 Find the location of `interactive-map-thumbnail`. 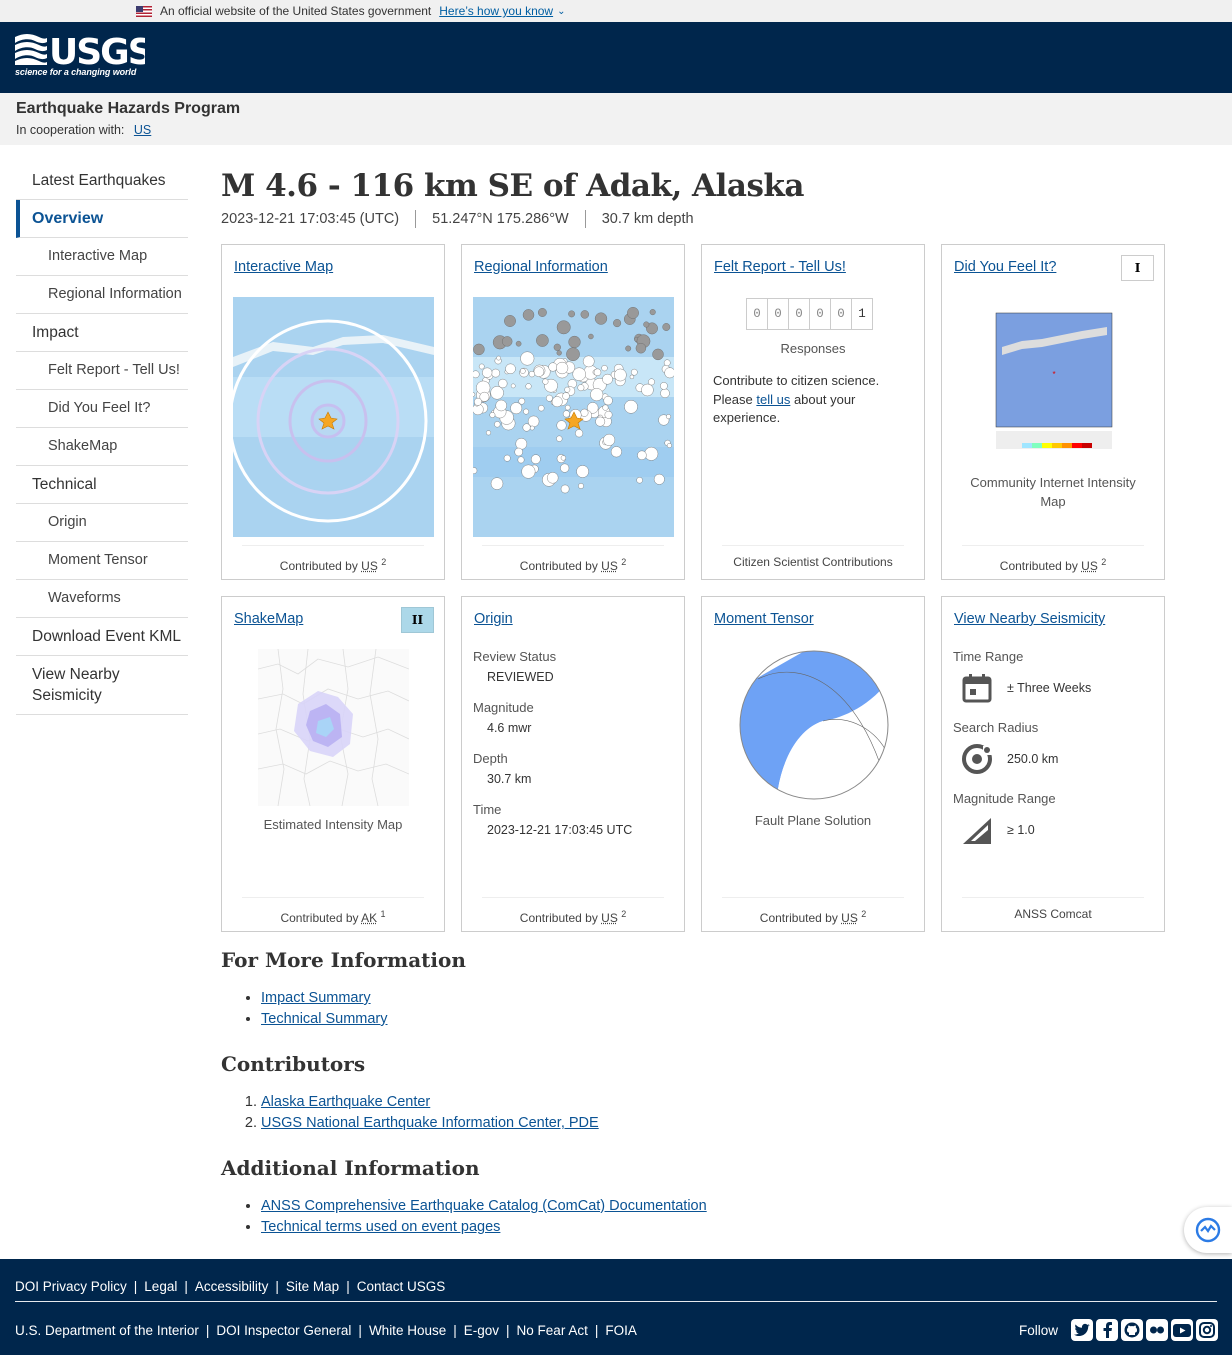

interactive-map-thumbnail is located at coordinates (333, 417).